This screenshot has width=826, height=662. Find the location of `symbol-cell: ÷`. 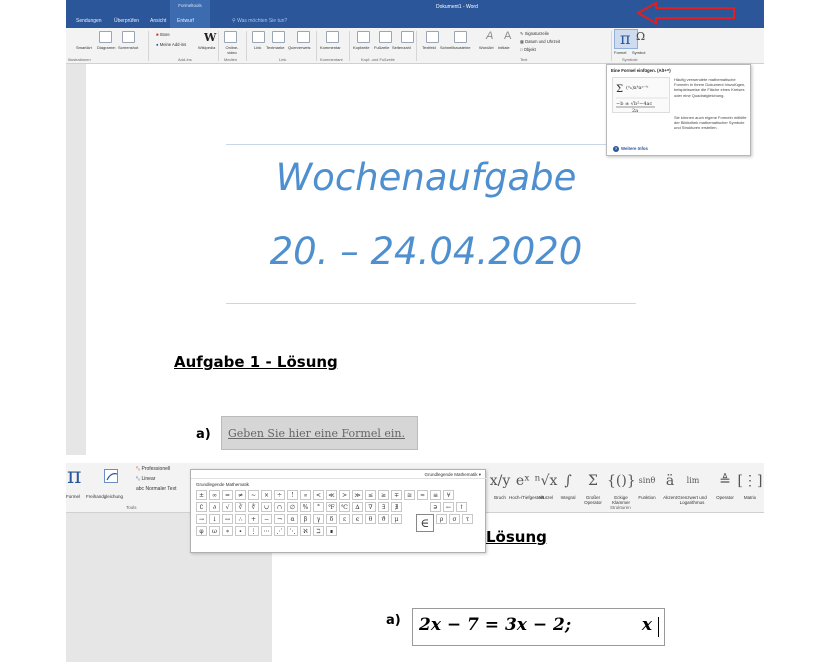

symbol-cell: ÷ is located at coordinates (279, 495).